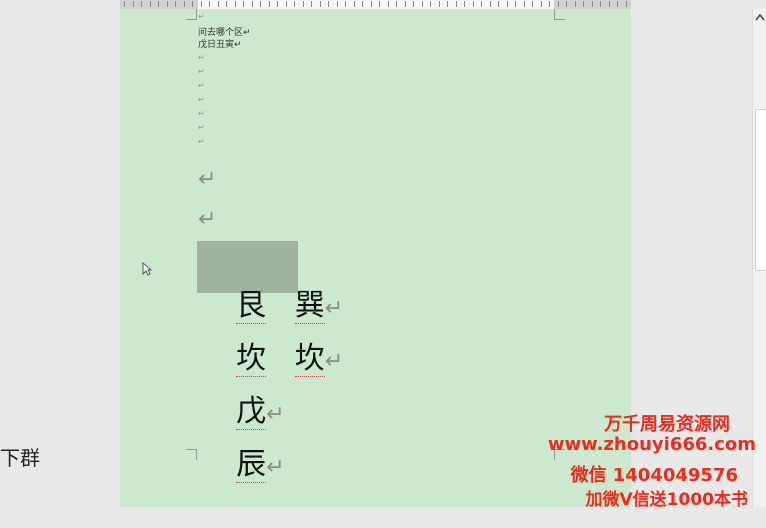 This screenshot has height=528, width=766. What do you see at coordinates (191, 454) in the screenshot?
I see `page-corner-bottom-left` at bounding box center [191, 454].